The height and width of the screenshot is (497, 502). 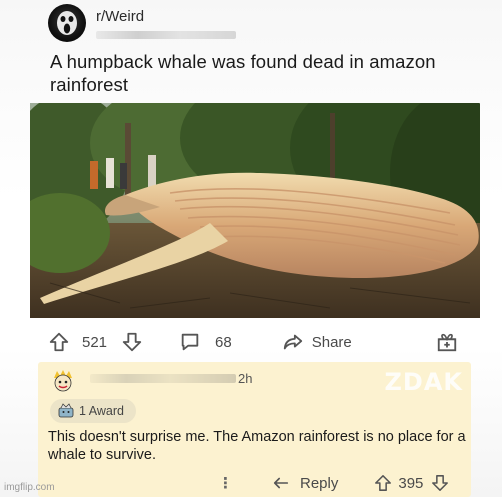 I want to click on gift-award-icon, so click(x=447, y=342).